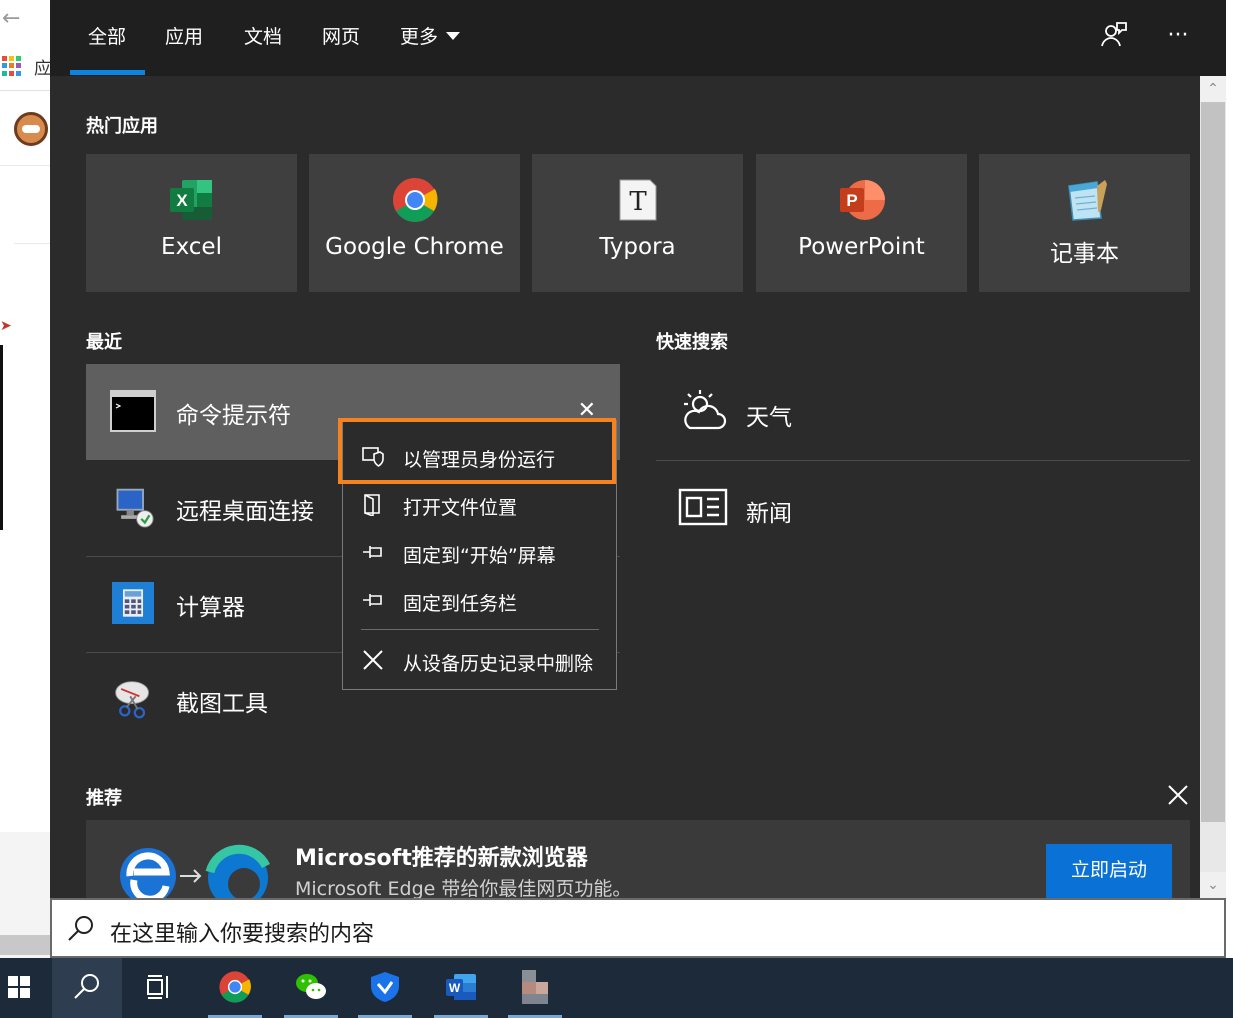 This screenshot has width=1233, height=1018. Describe the element at coordinates (182, 200) in the screenshot. I see `svg-text: X` at that location.